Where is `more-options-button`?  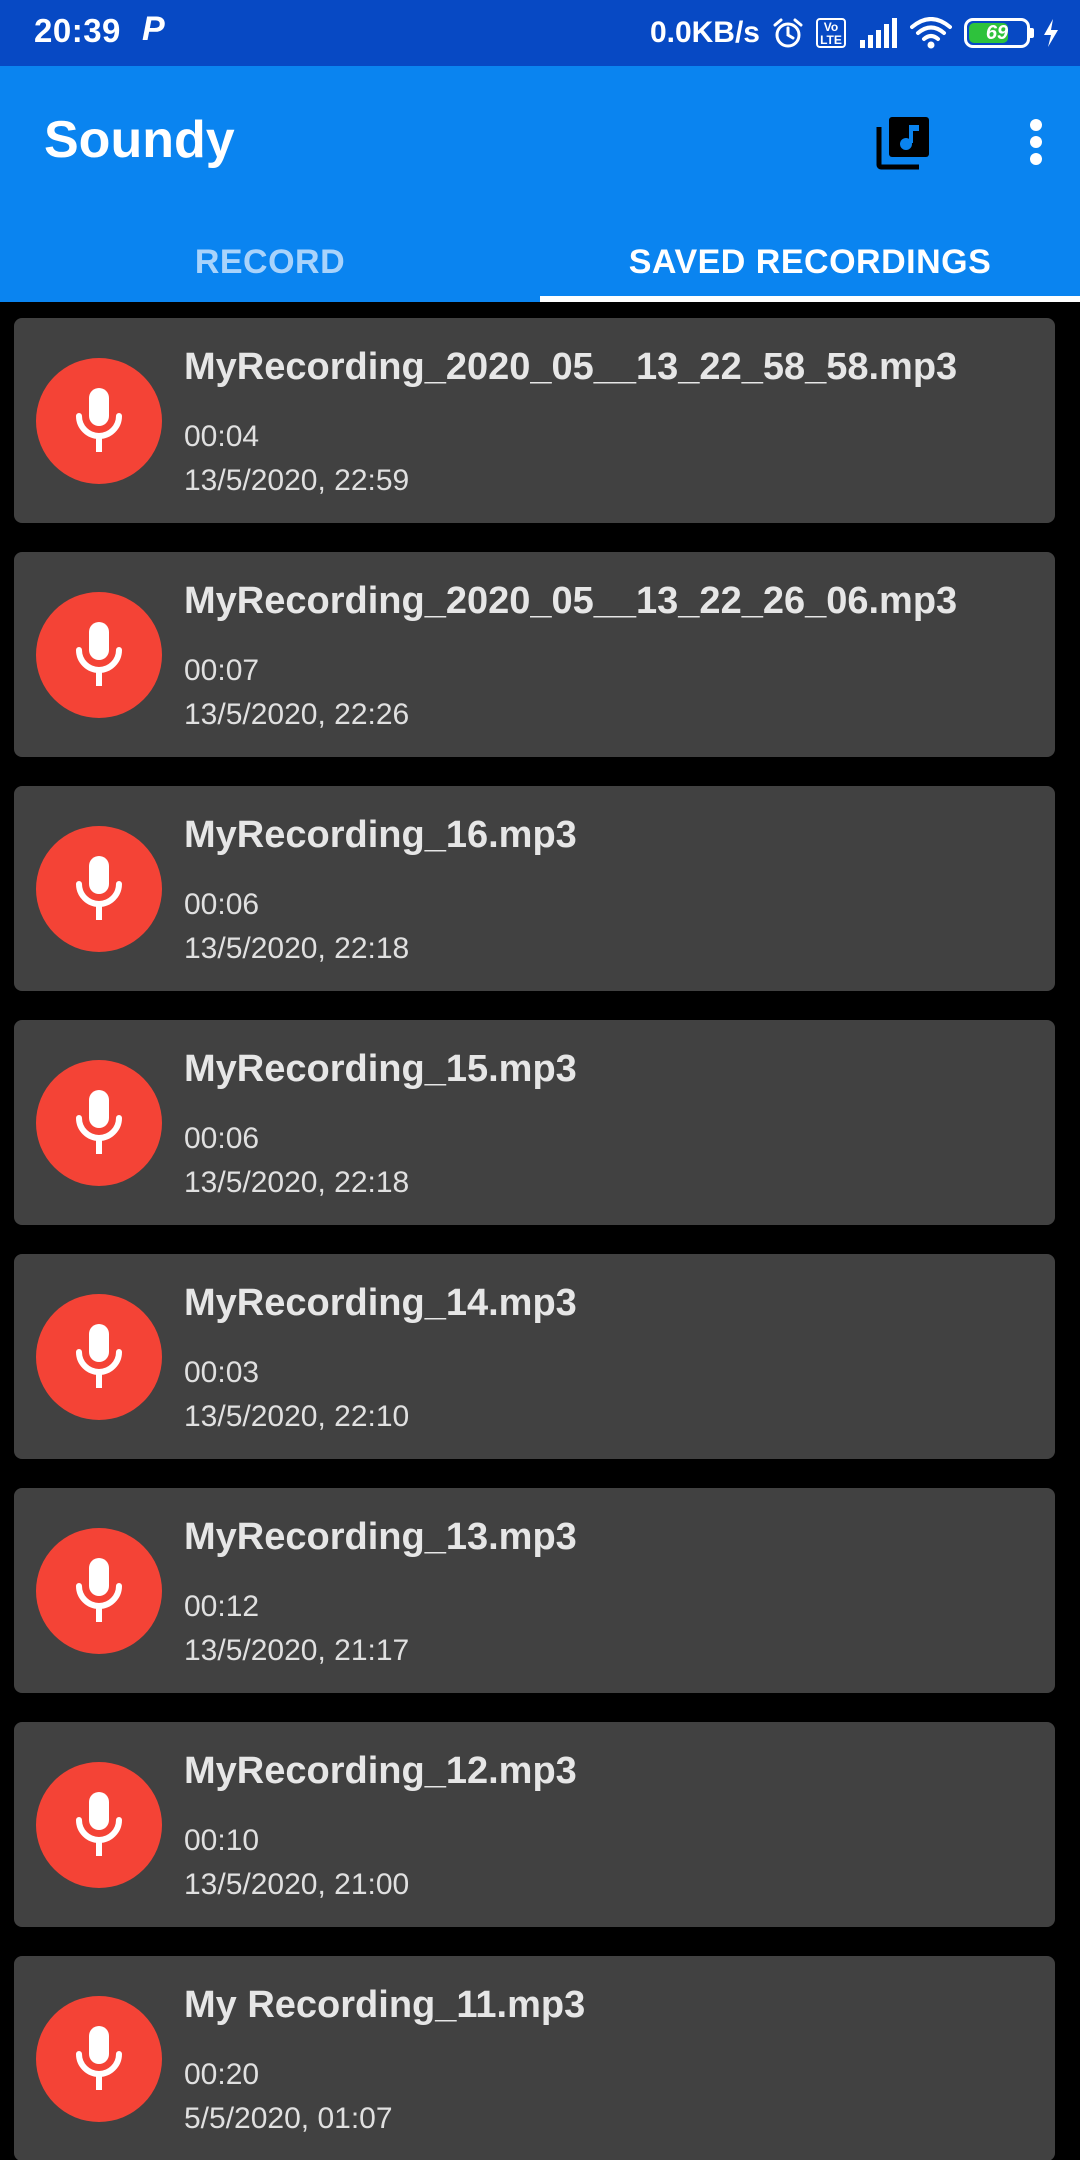
more-options-button is located at coordinates (1036, 144).